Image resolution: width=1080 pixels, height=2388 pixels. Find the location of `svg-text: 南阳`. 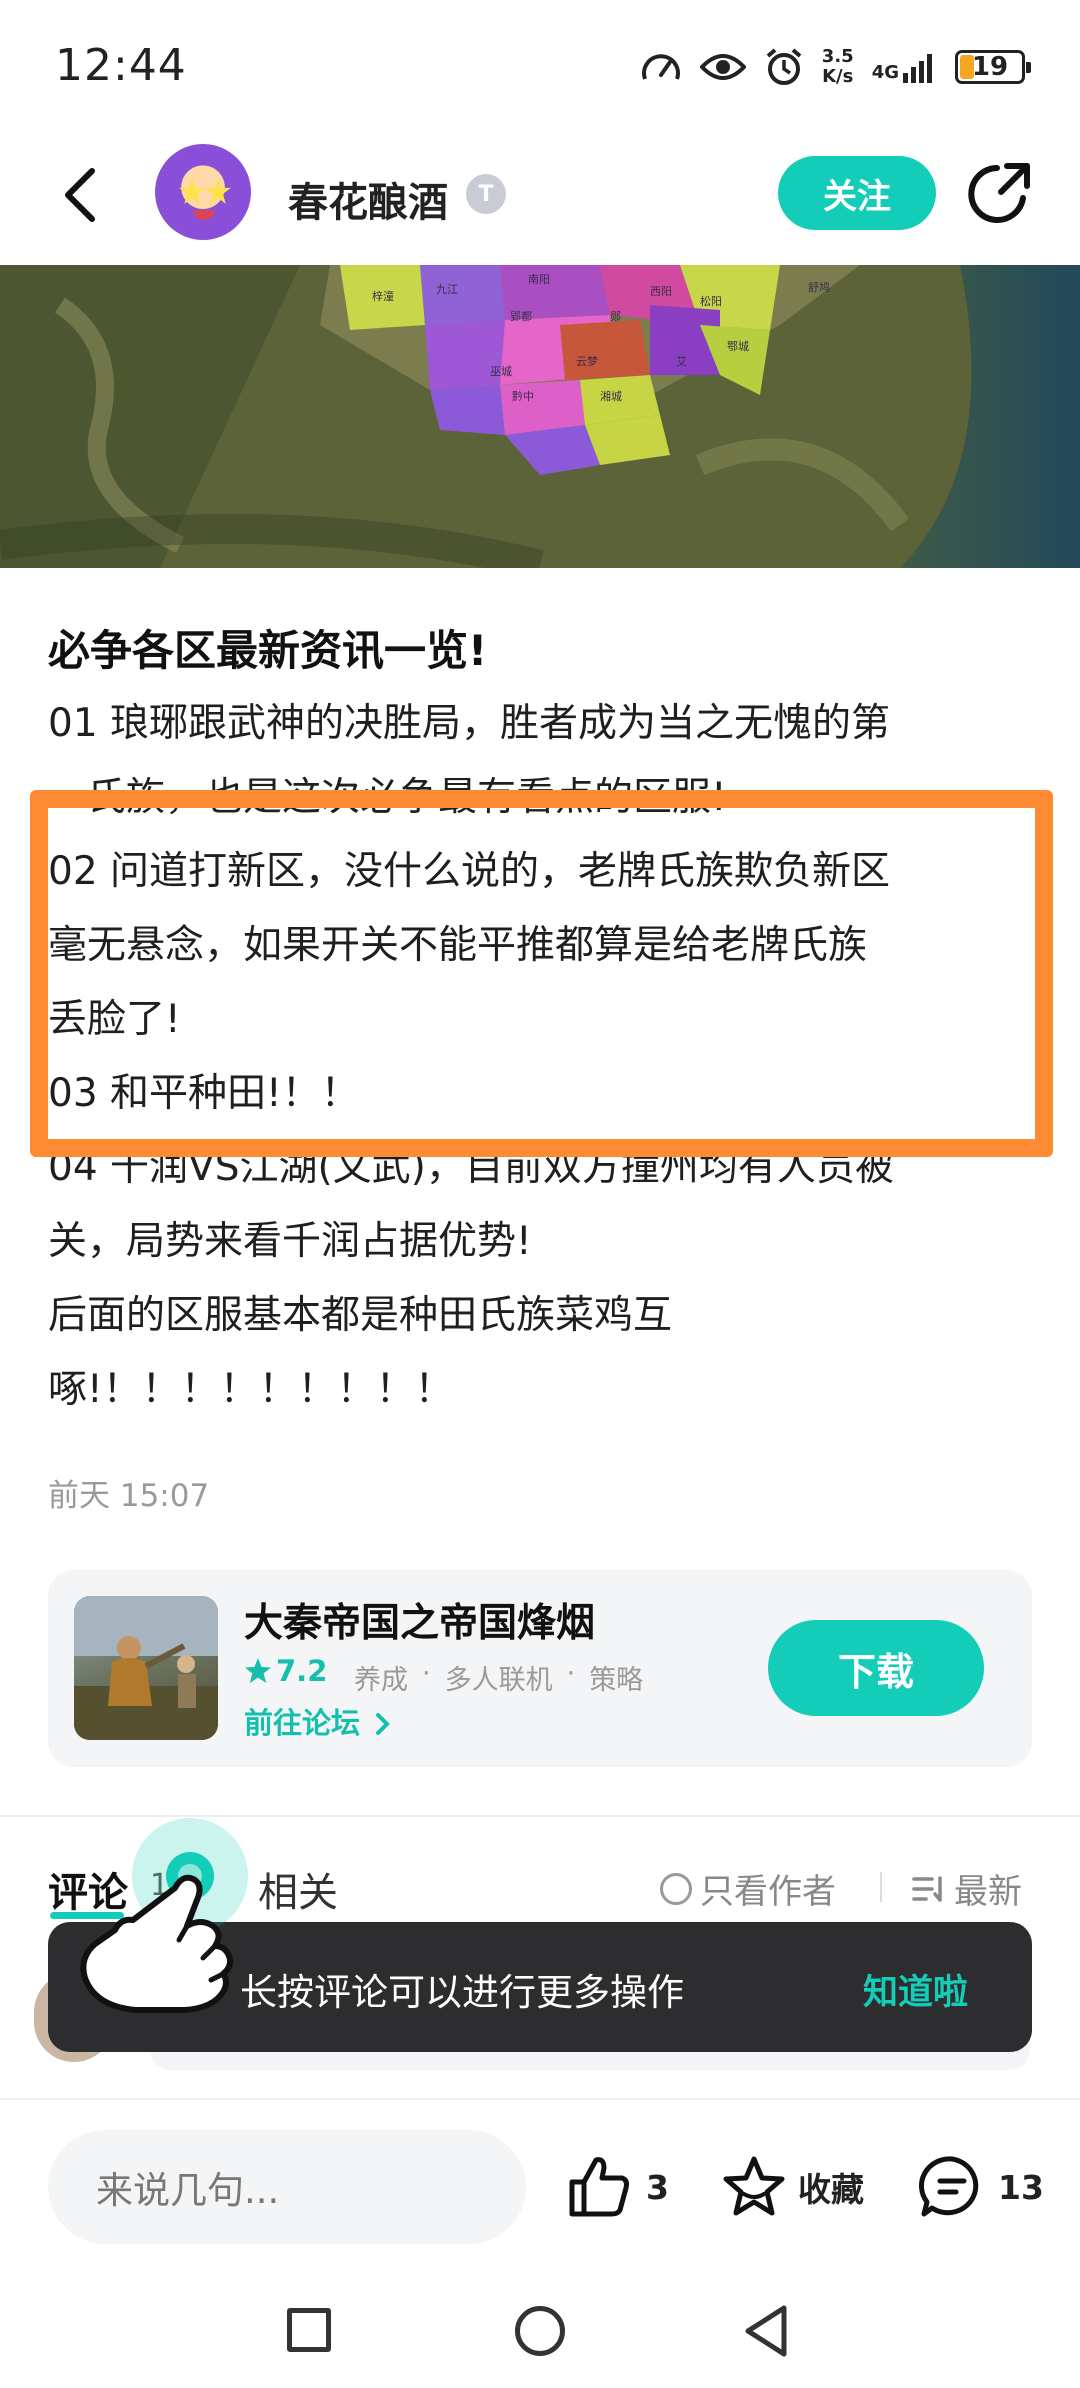

svg-text: 南阳 is located at coordinates (539, 279).